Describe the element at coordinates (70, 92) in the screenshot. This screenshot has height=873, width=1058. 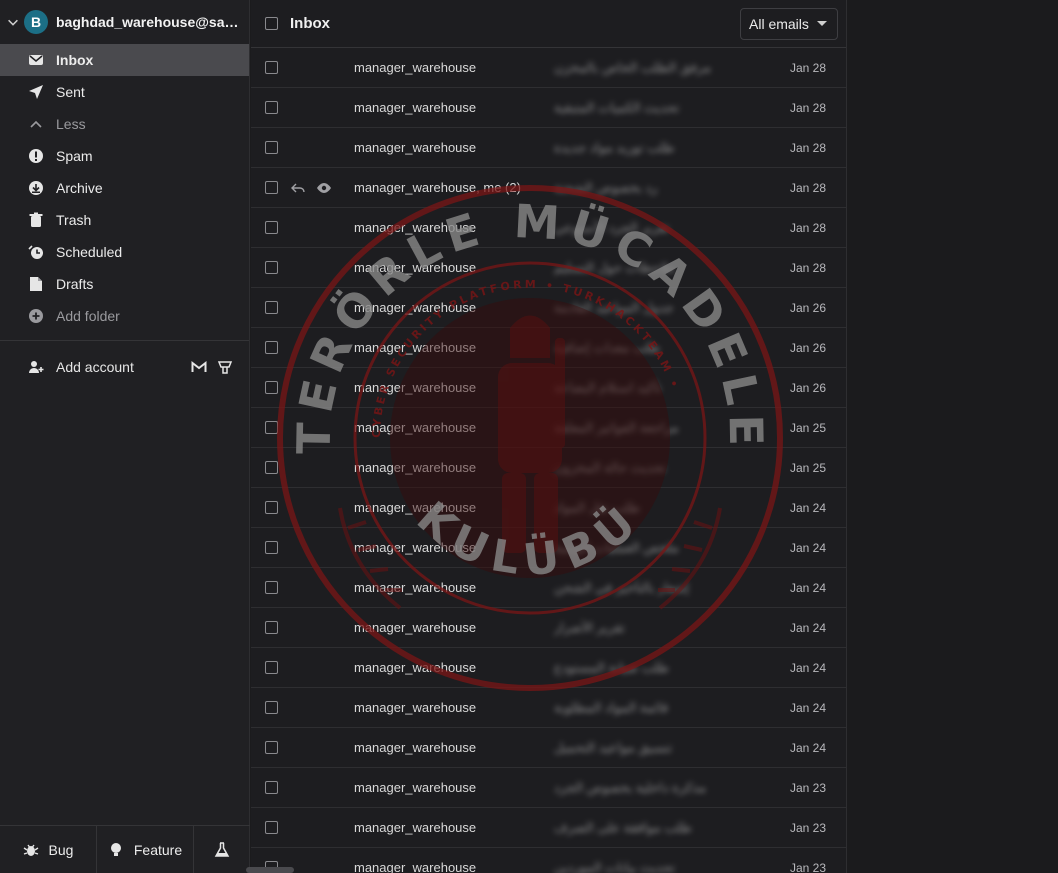
I see `sidebar-item-label: Sent` at that location.